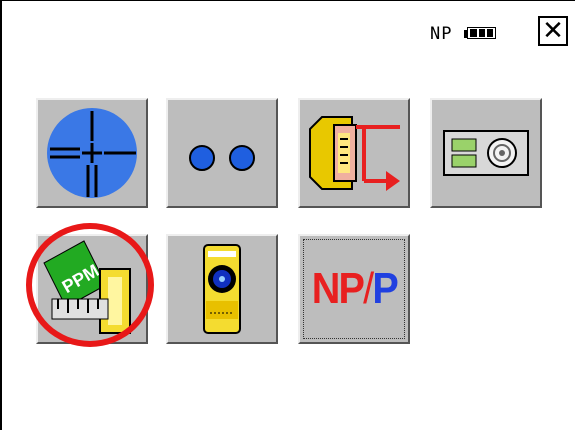 The image size is (575, 430). I want to click on two-circles-icon, so click(222, 158).